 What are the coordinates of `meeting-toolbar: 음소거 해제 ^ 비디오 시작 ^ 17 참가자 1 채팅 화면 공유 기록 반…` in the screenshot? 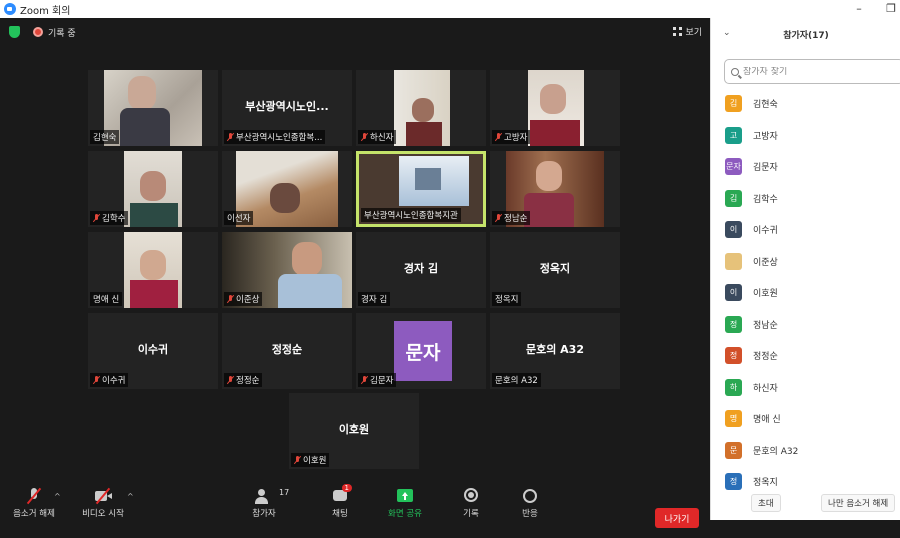 It's located at (355, 509).